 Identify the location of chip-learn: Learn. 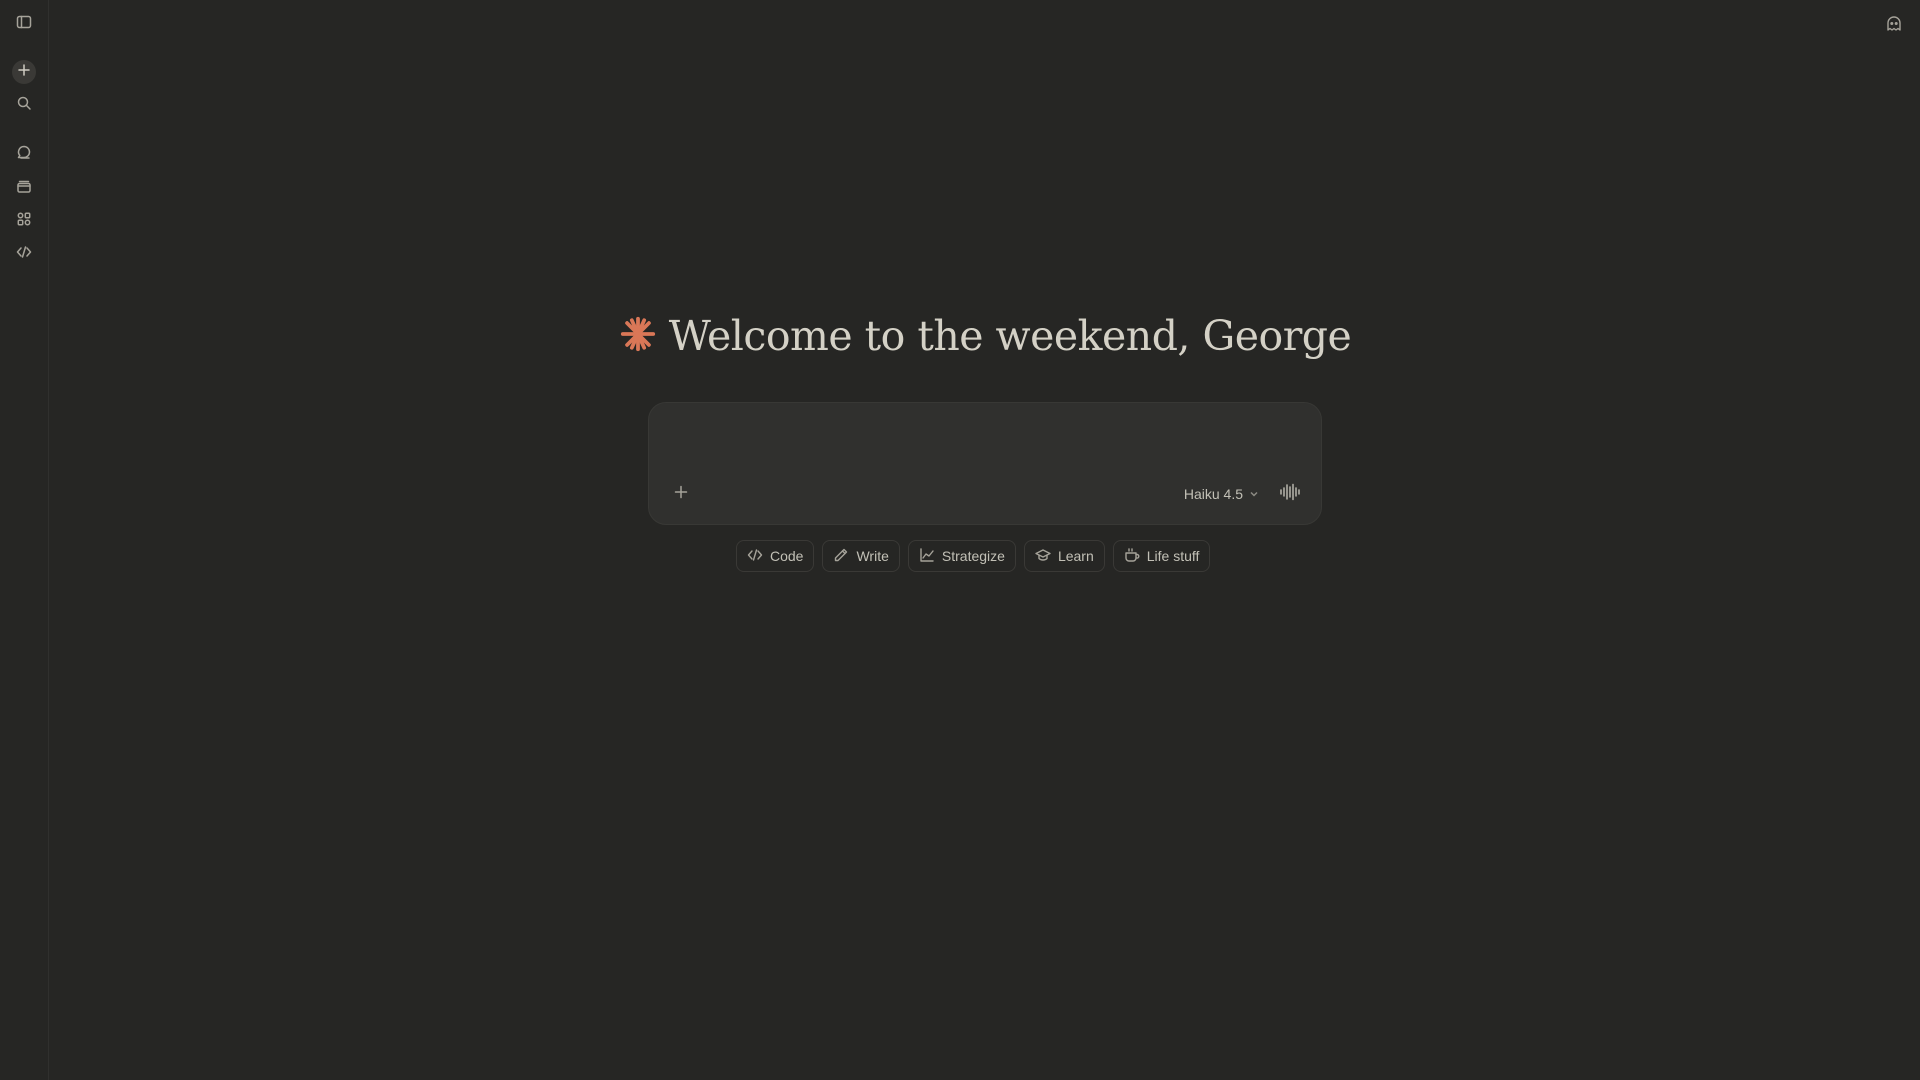
(1064, 556).